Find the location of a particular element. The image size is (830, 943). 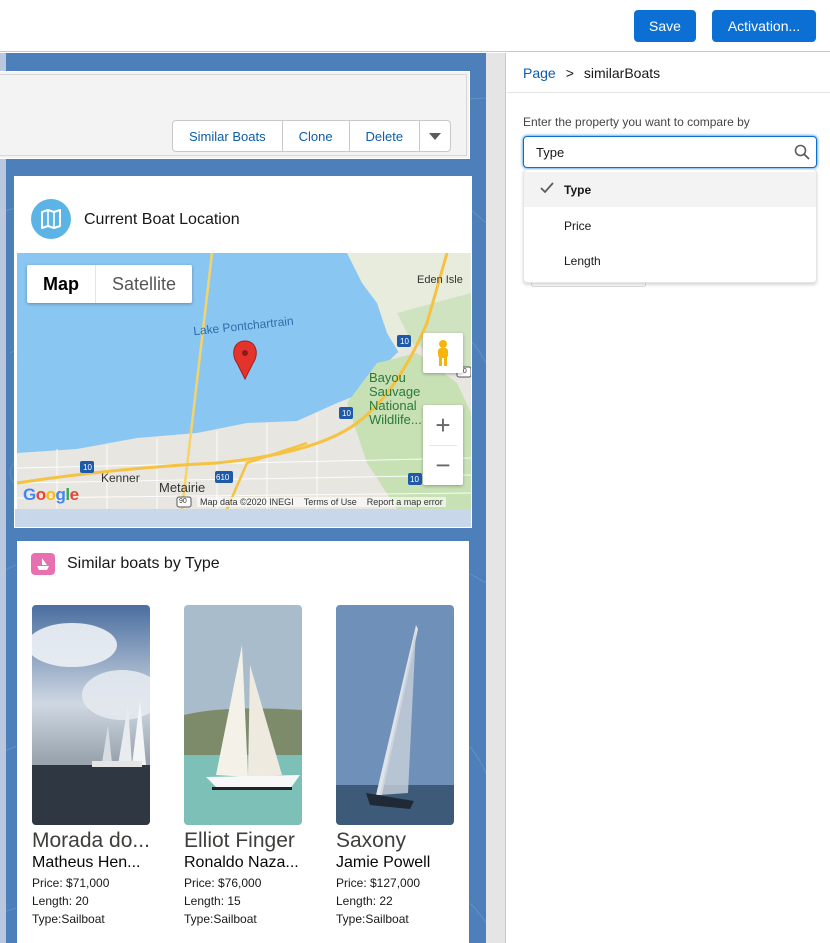

map-label-line: Sauvage is located at coordinates (395, 391).